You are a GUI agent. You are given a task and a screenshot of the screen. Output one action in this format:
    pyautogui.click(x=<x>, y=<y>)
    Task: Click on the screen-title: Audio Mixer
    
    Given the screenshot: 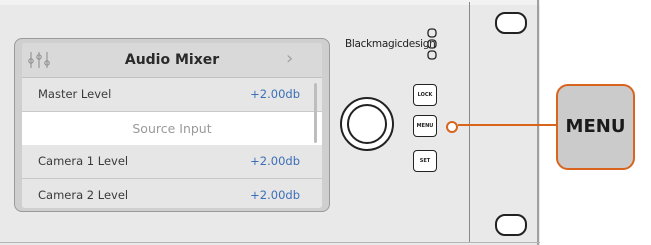 What is the action you would take?
    pyautogui.click(x=172, y=60)
    